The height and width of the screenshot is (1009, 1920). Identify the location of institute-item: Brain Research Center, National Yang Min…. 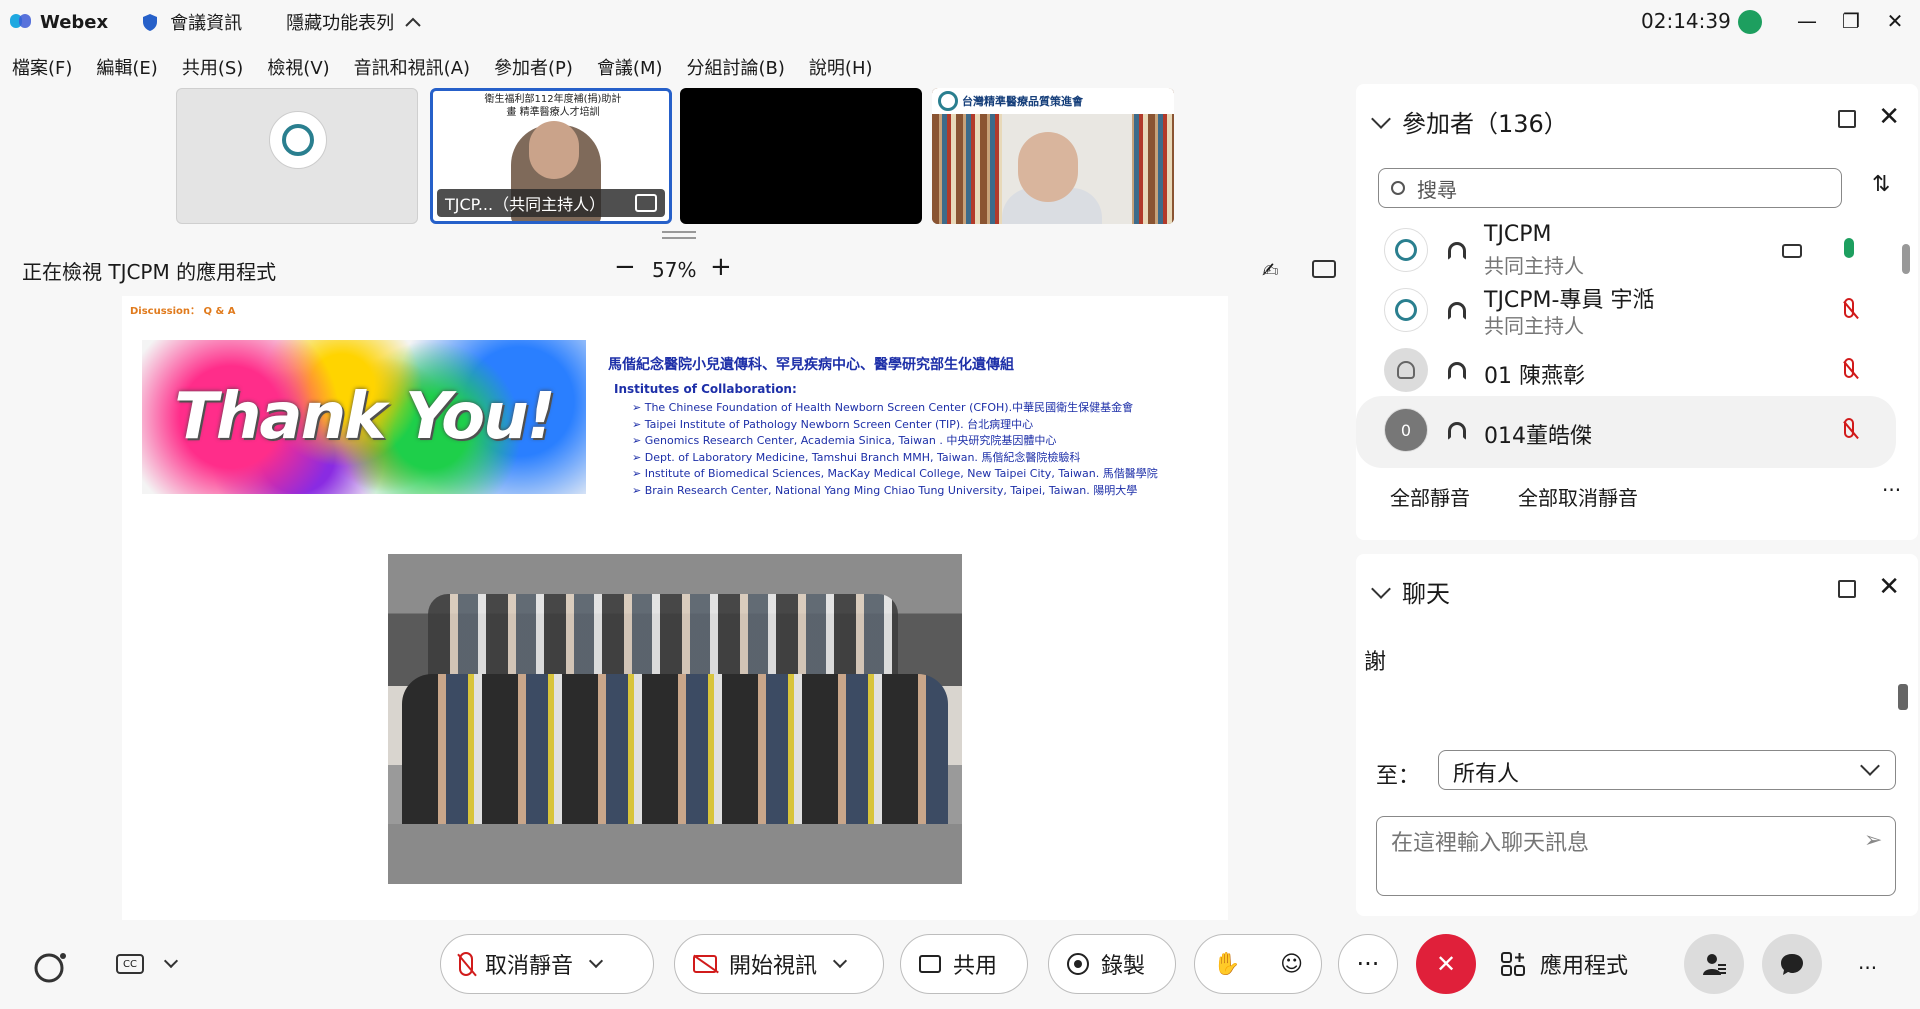
(895, 491).